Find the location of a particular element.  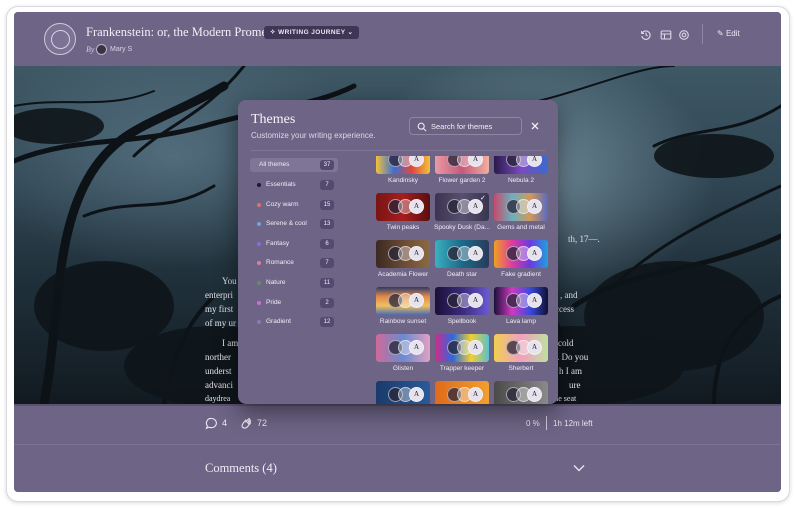

edit-button: ✎ Edit is located at coordinates (728, 34).